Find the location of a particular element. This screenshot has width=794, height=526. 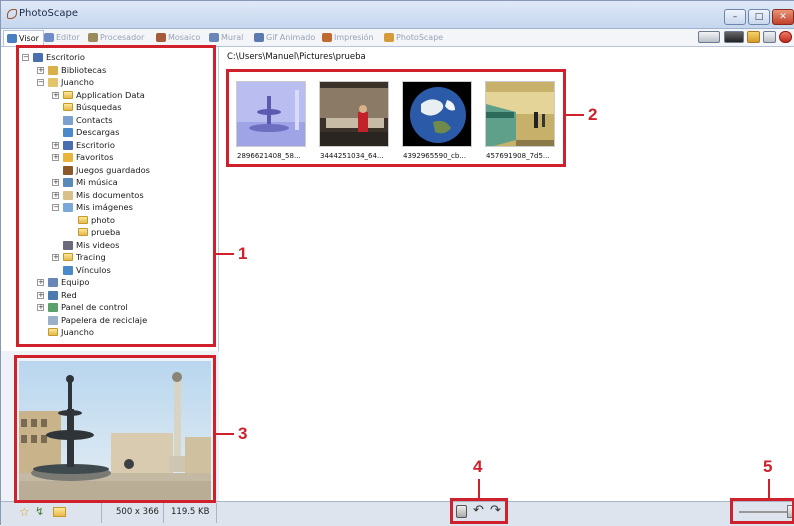

mosaic-icon is located at coordinates (161, 37).